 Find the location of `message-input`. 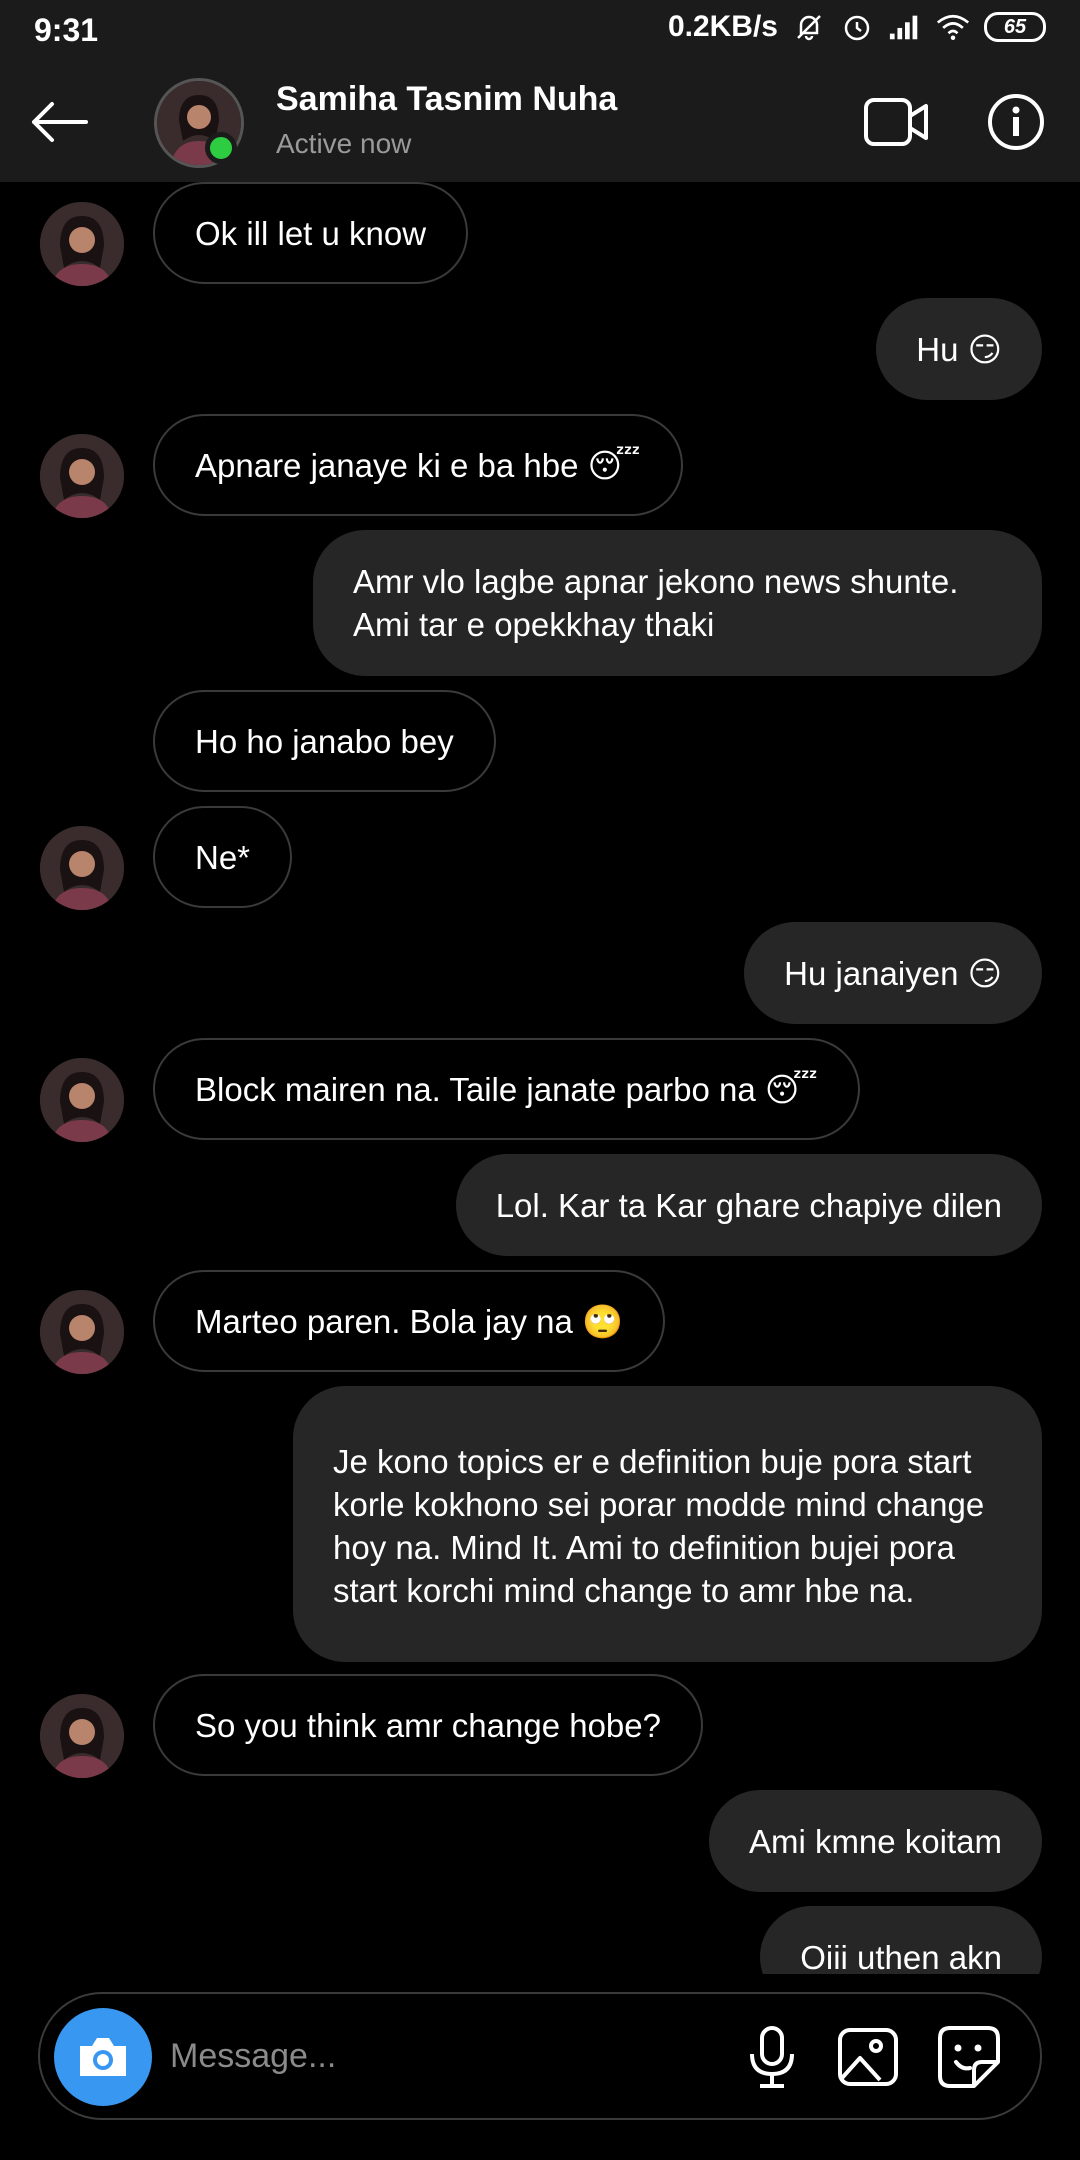

message-input is located at coordinates (450, 2056).